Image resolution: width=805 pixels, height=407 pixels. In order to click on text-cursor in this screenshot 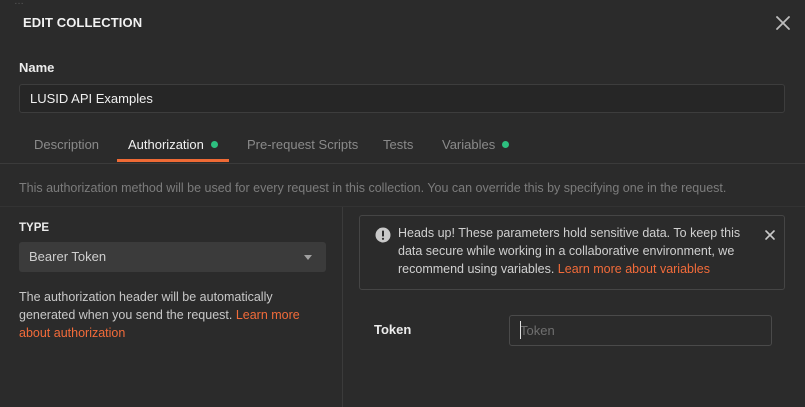, I will do `click(520, 330)`.